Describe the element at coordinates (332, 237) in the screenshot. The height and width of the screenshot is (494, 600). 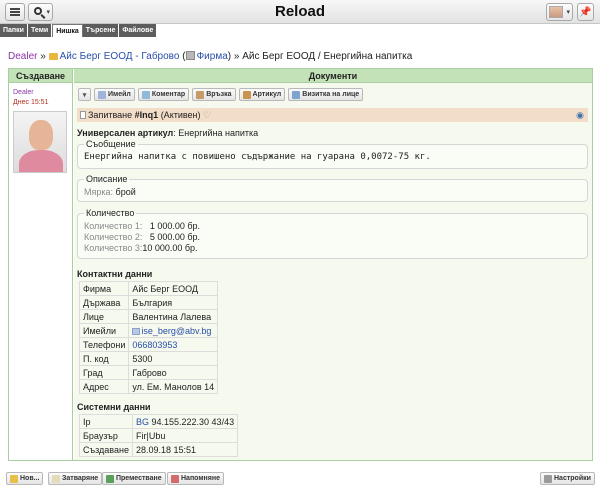
I see `quantity-row: Количество 2: 5 000.00 бр.` at that location.